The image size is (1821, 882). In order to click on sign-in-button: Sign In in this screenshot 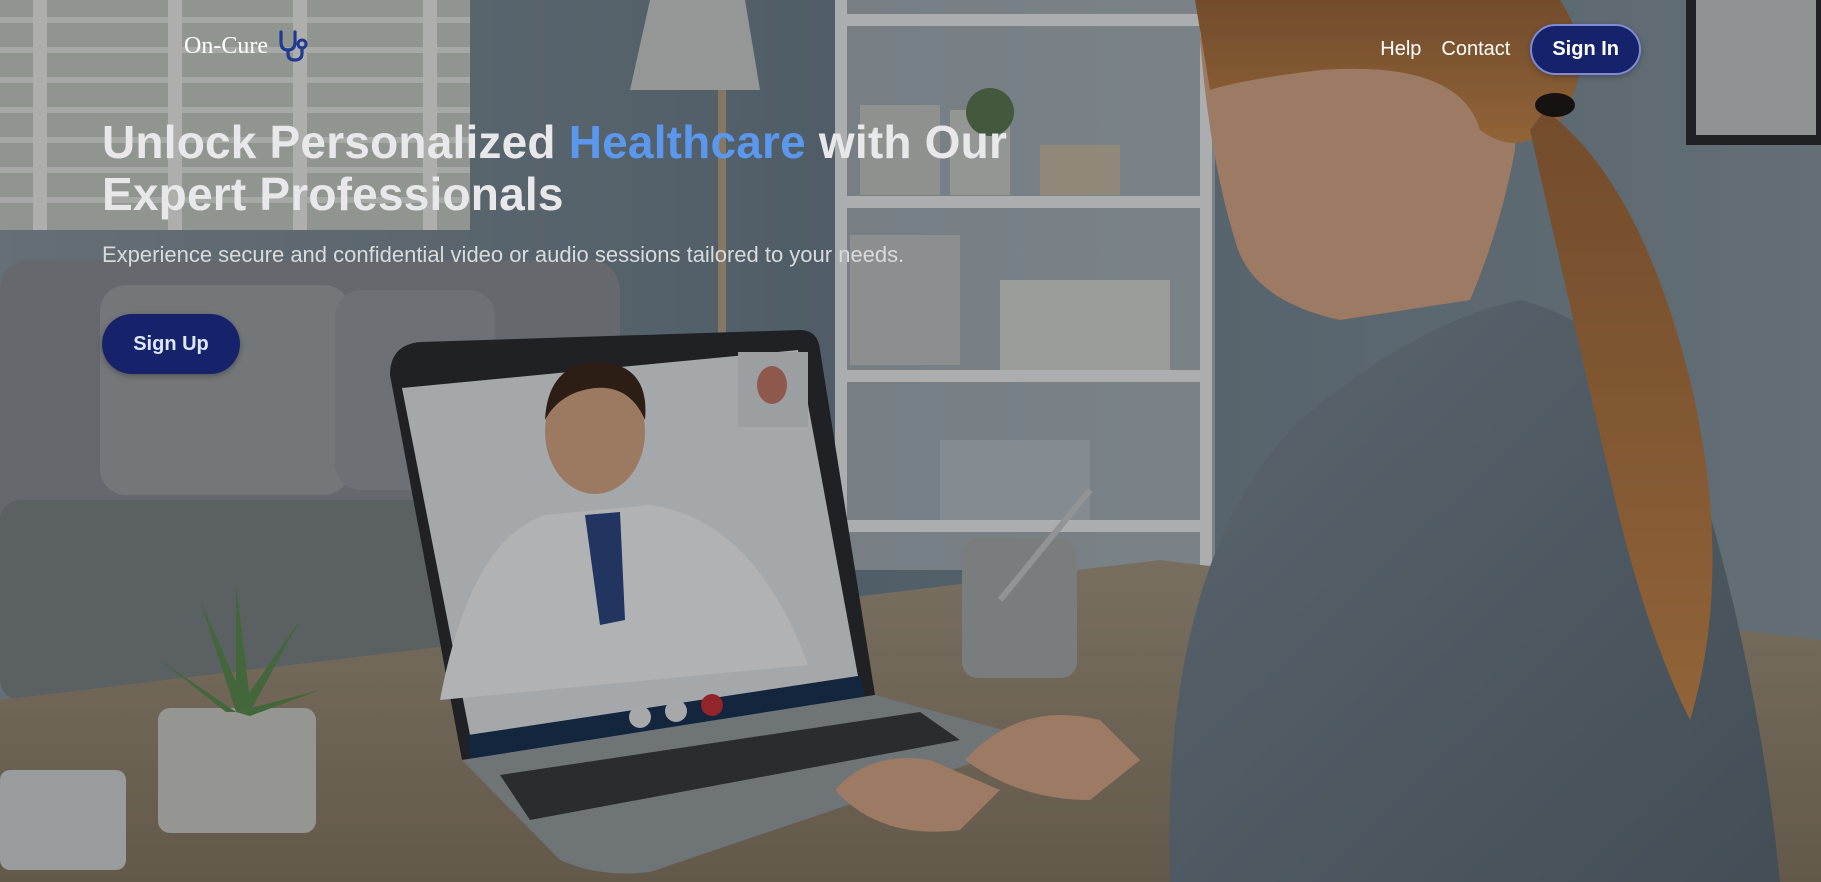, I will do `click(1585, 49)`.